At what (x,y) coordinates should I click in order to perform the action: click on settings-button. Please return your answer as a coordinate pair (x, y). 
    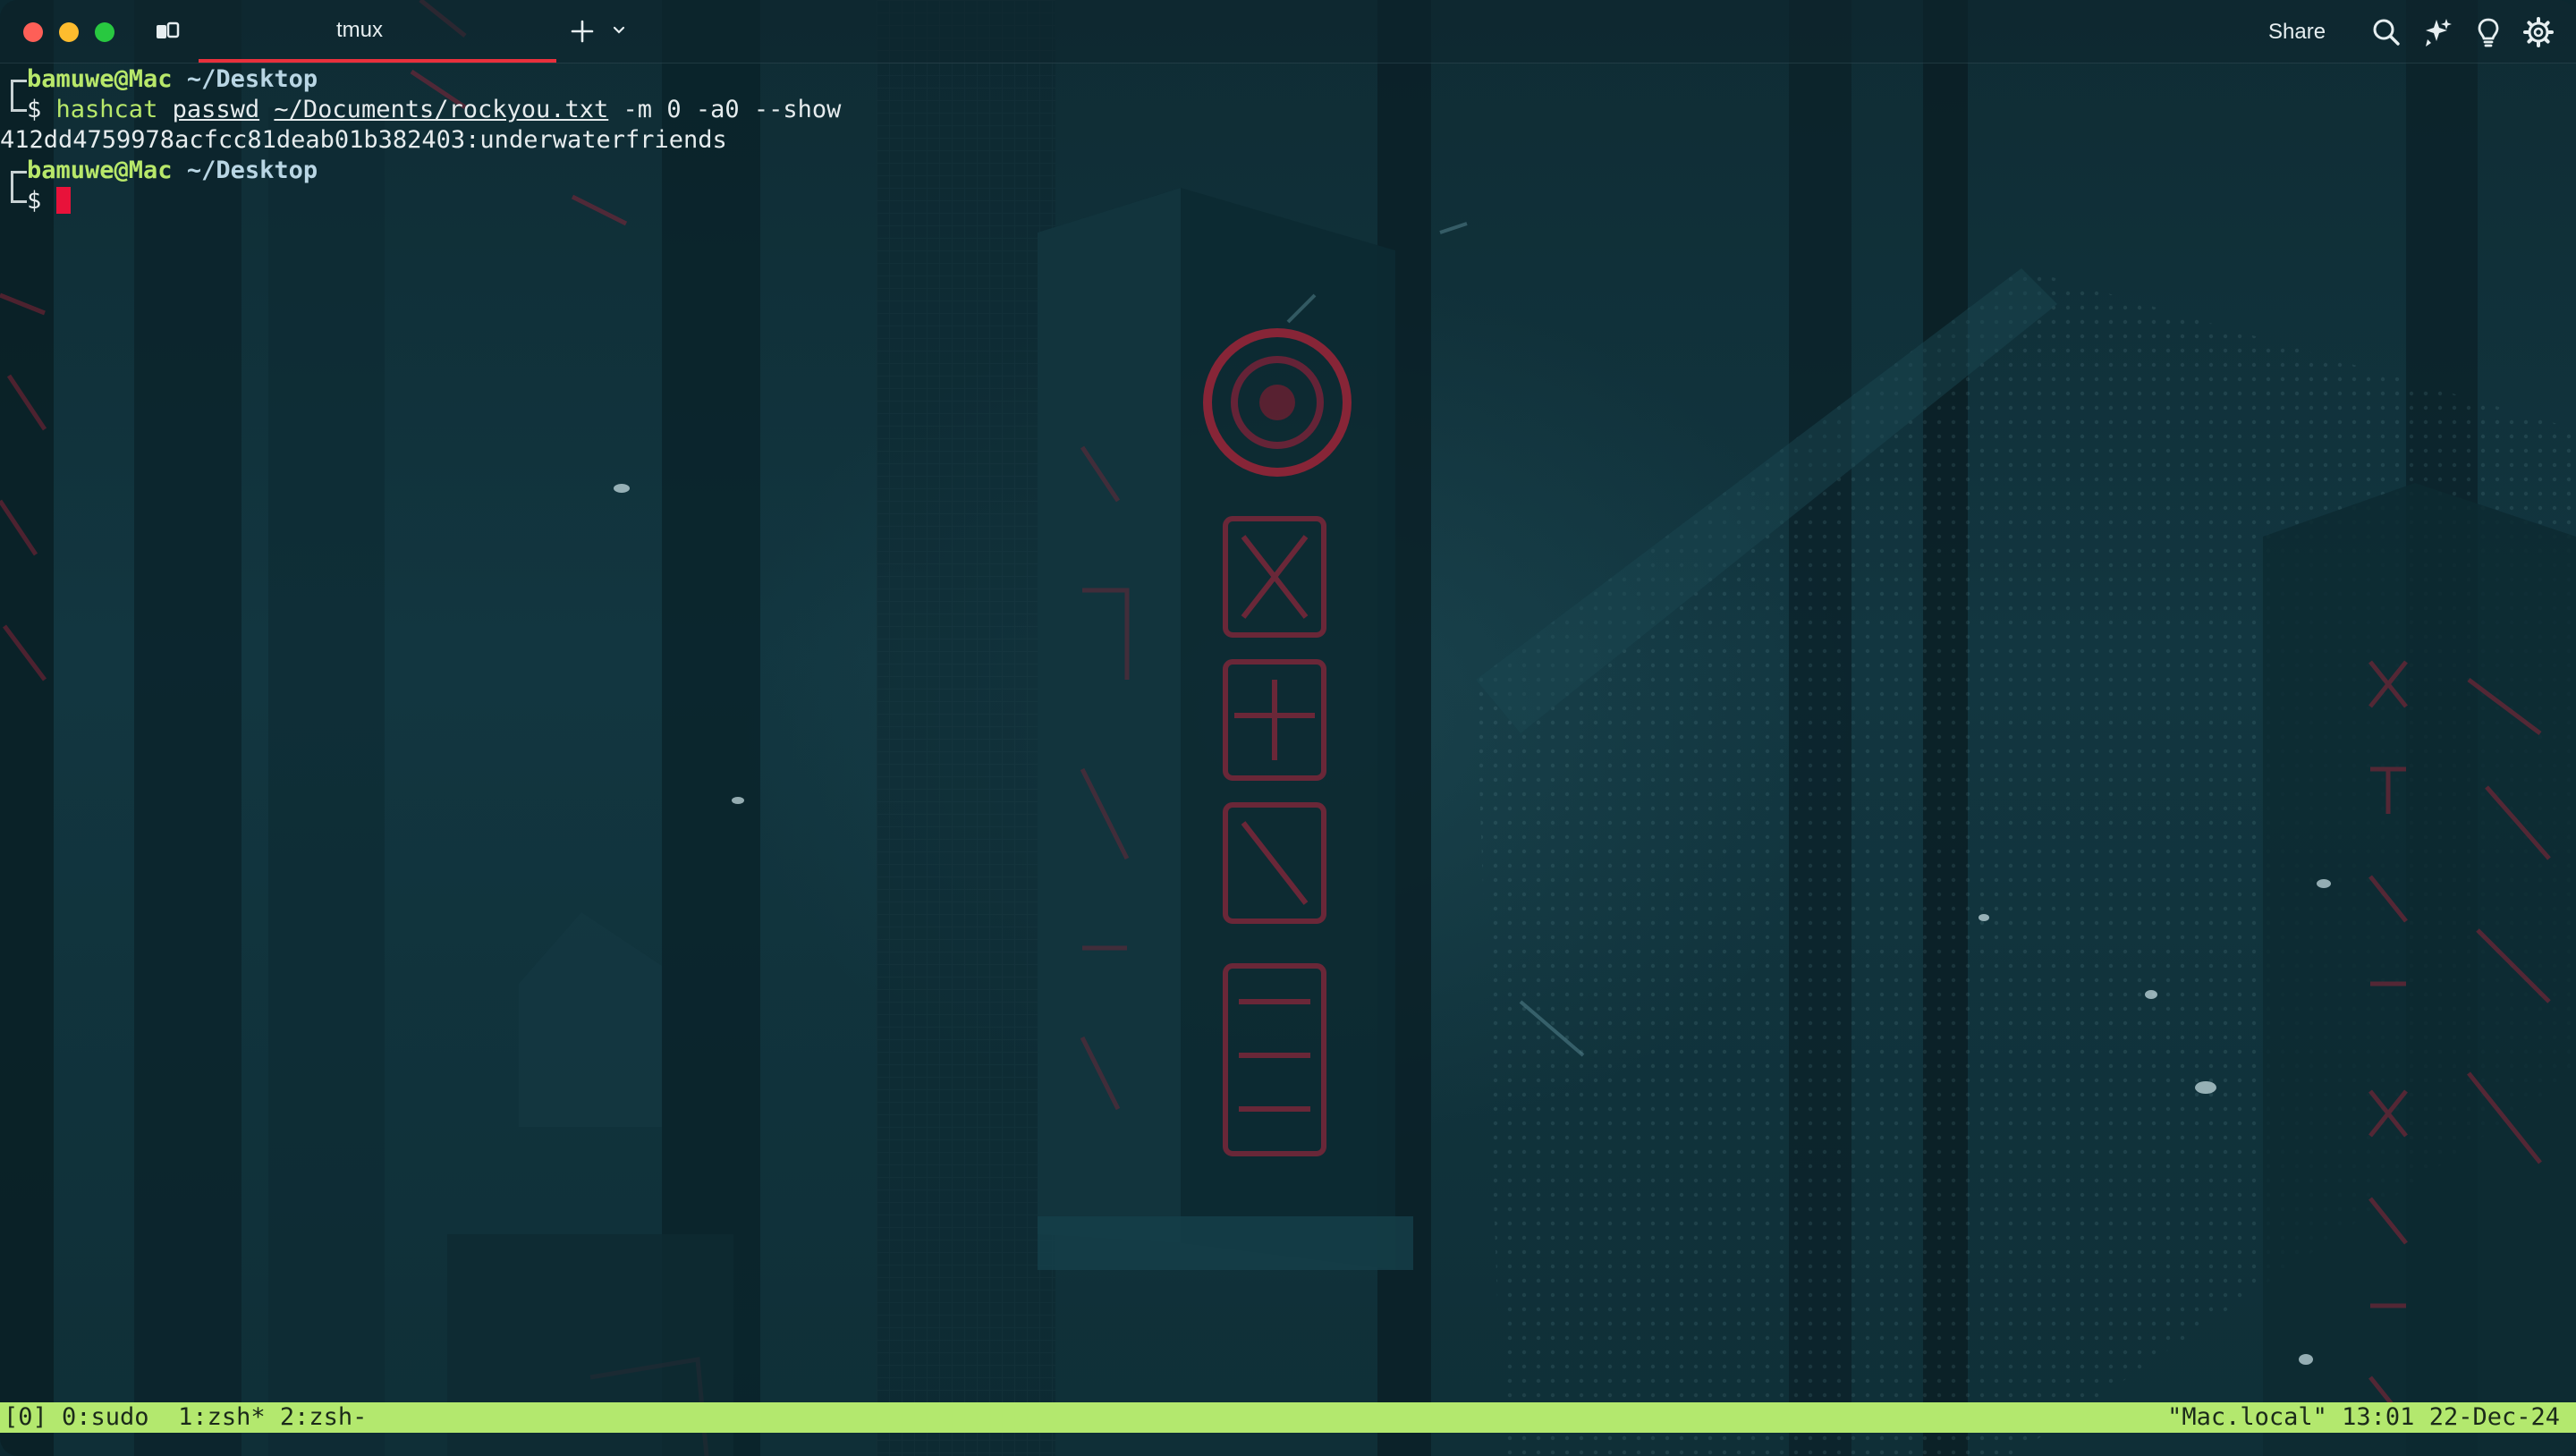
    Looking at the image, I should click on (2538, 32).